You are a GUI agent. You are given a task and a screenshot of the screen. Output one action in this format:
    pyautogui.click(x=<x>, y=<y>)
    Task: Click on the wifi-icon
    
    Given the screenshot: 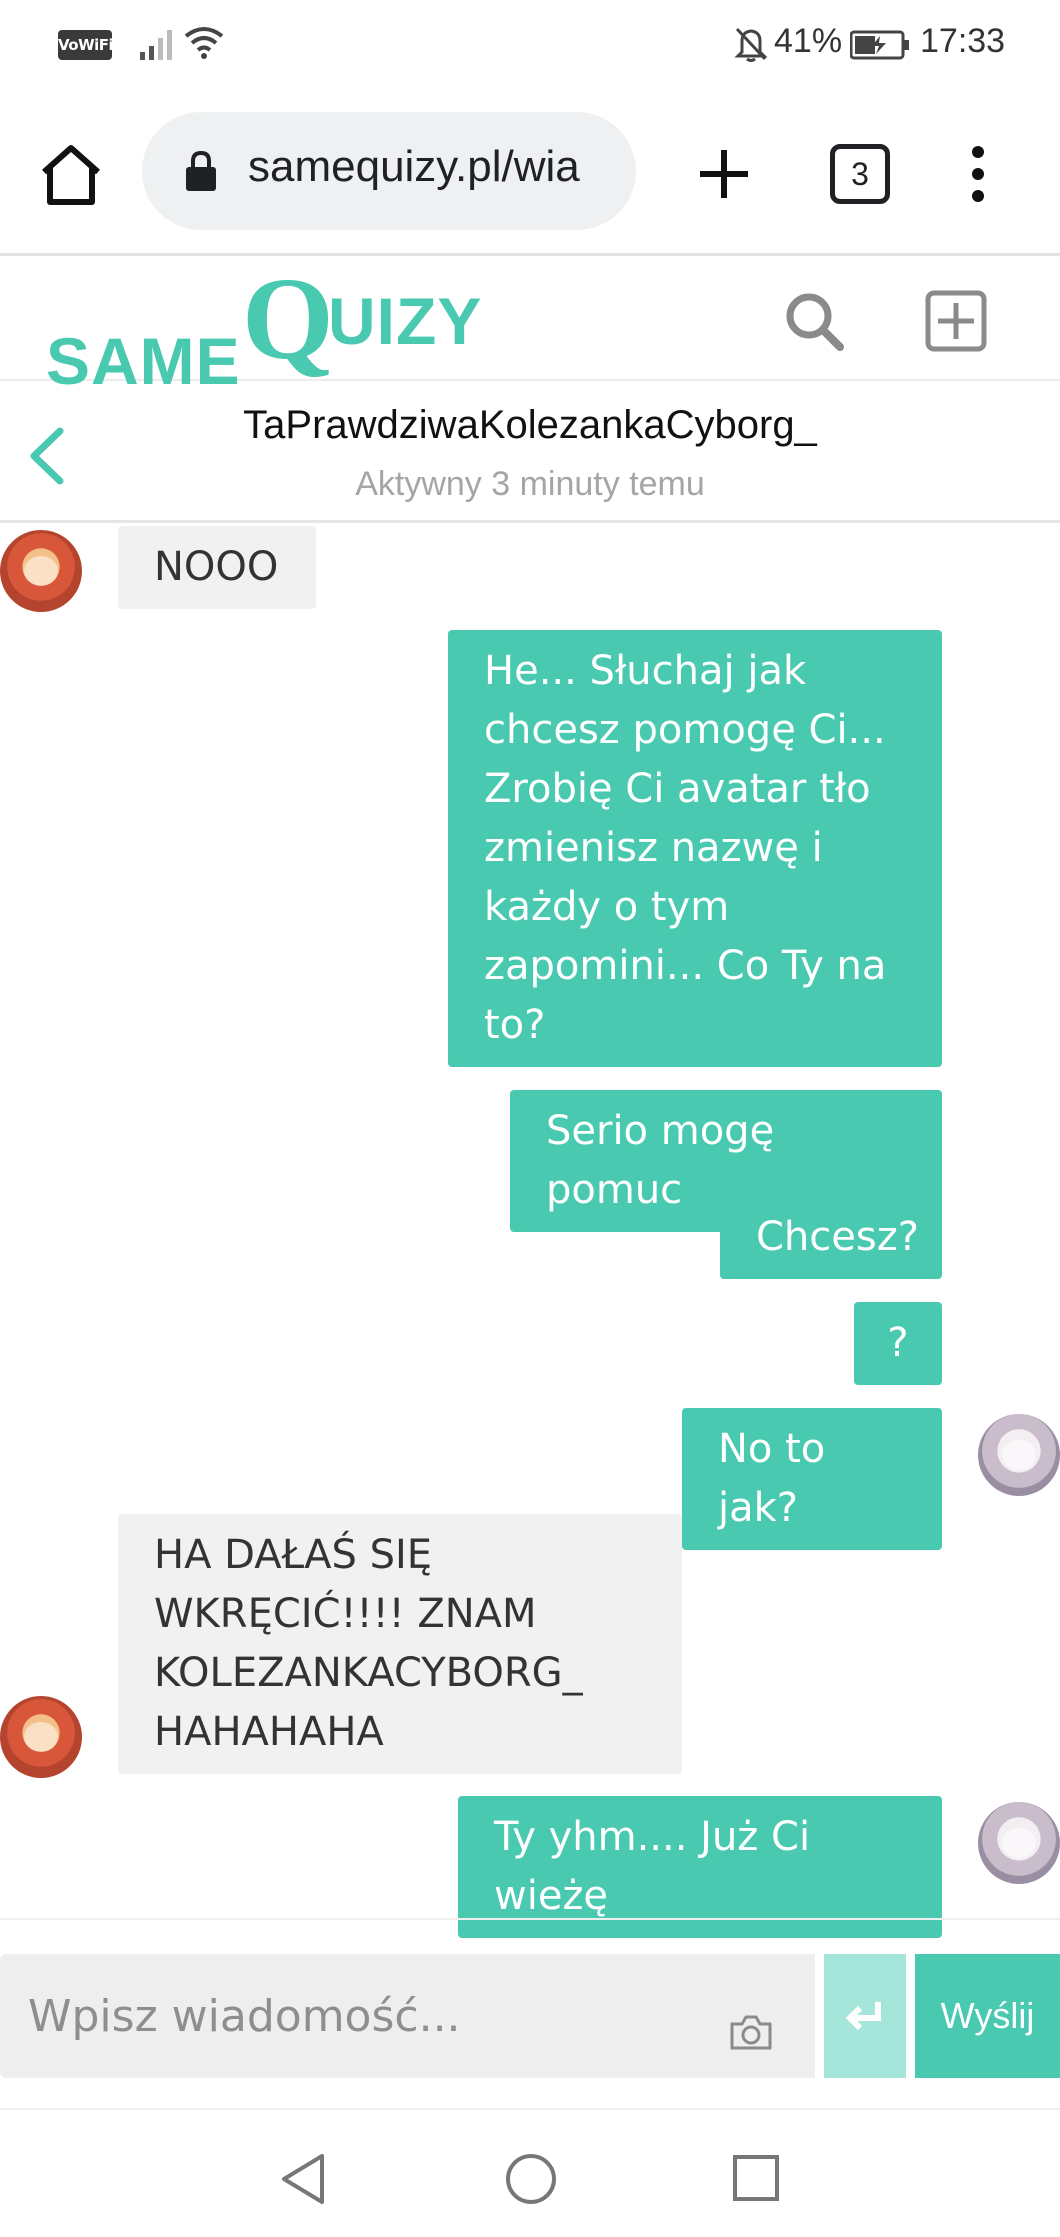 What is the action you would take?
    pyautogui.click(x=204, y=43)
    